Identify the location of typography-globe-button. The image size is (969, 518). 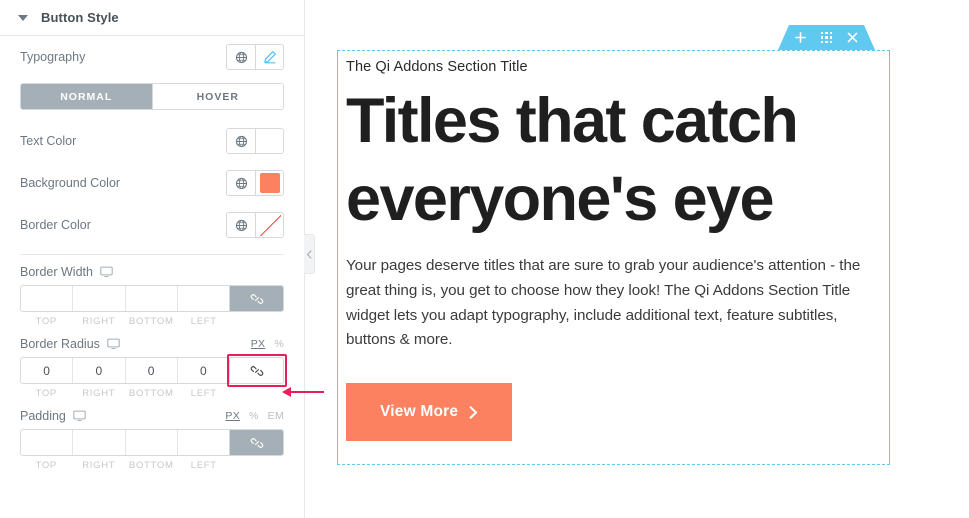
(241, 57).